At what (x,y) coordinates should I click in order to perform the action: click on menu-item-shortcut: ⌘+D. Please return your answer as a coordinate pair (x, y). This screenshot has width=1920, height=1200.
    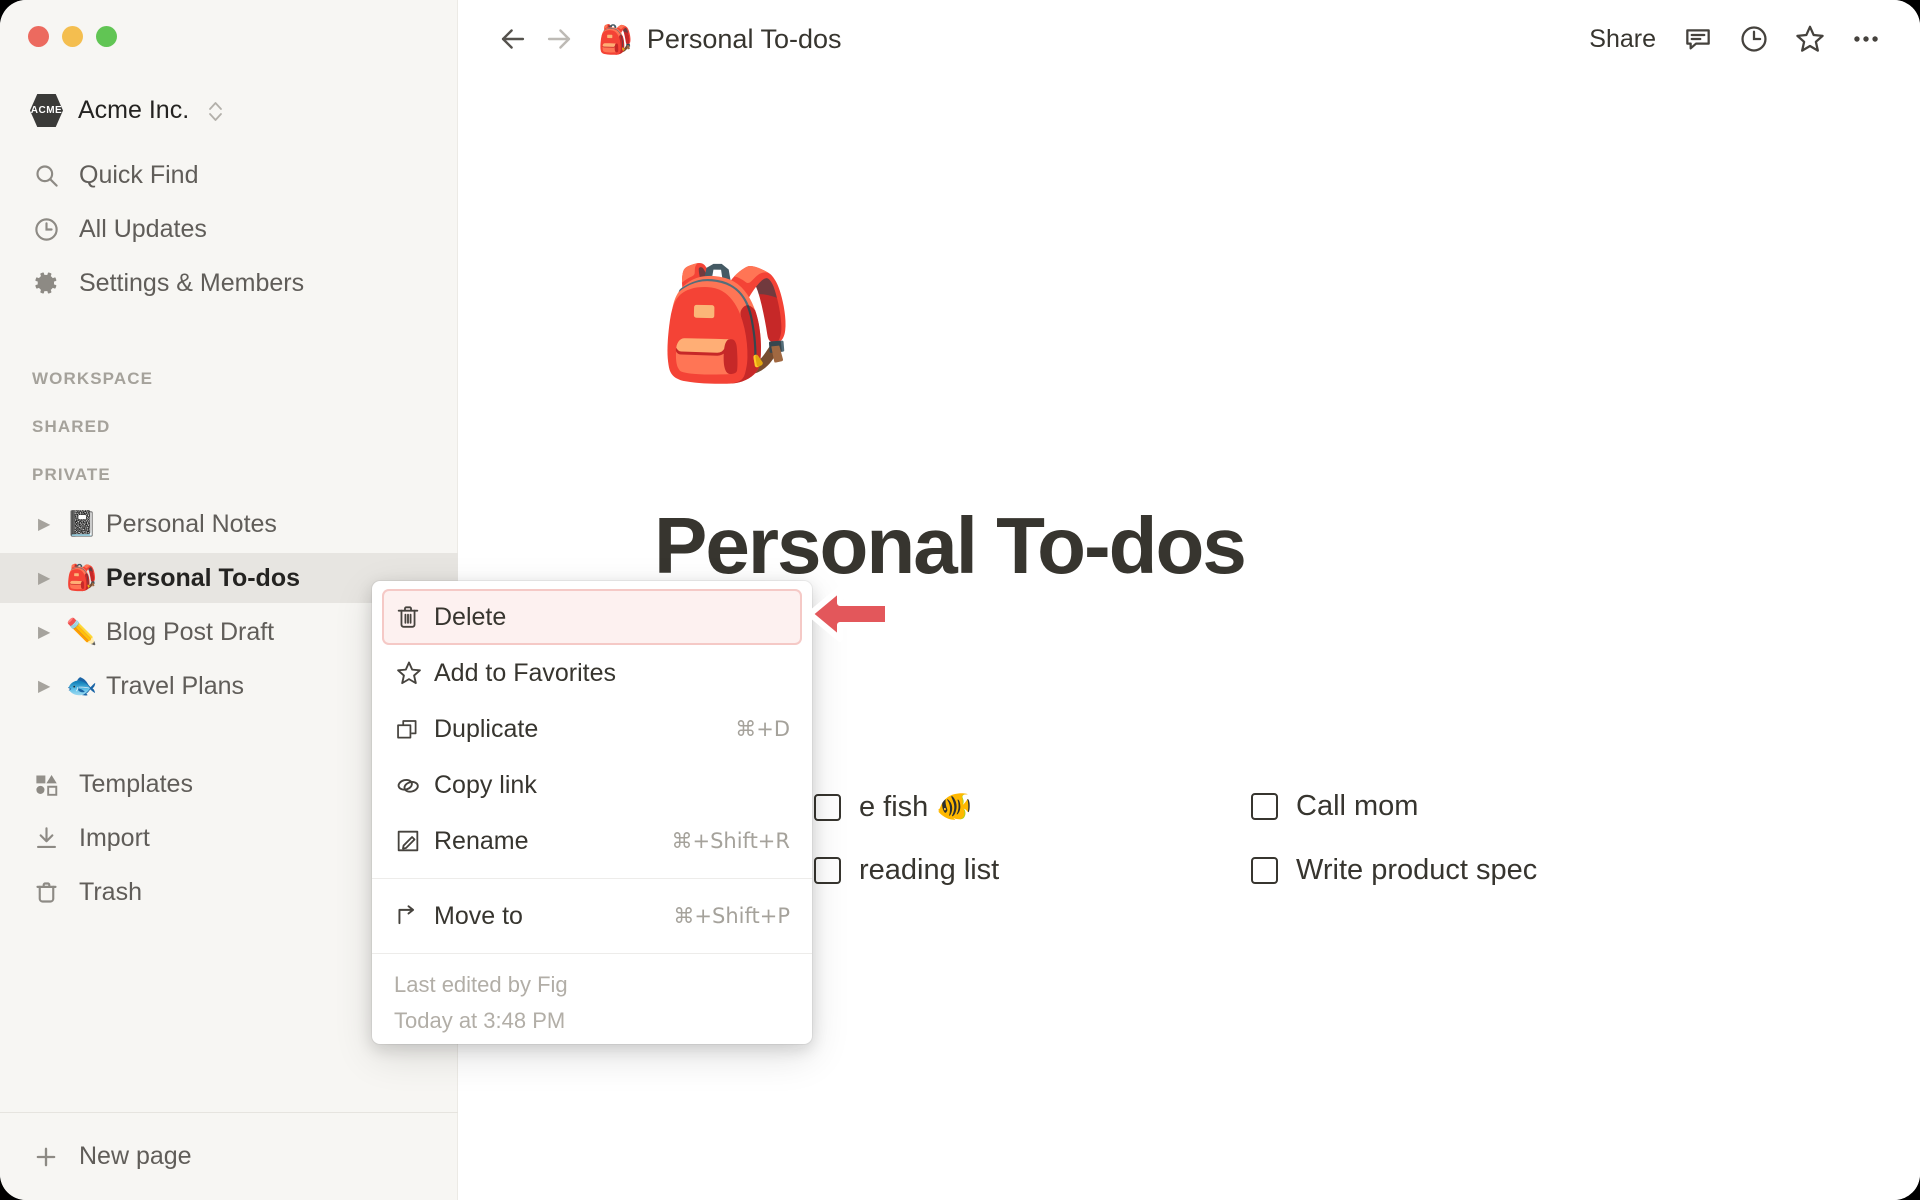
    Looking at the image, I should click on (762, 729).